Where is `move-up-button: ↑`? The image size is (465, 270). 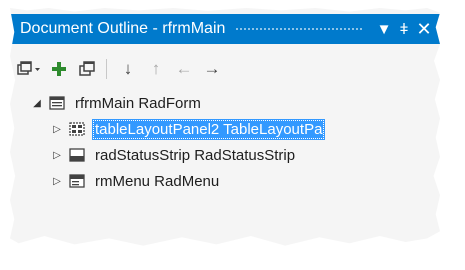
move-up-button: ↑ is located at coordinates (156, 69).